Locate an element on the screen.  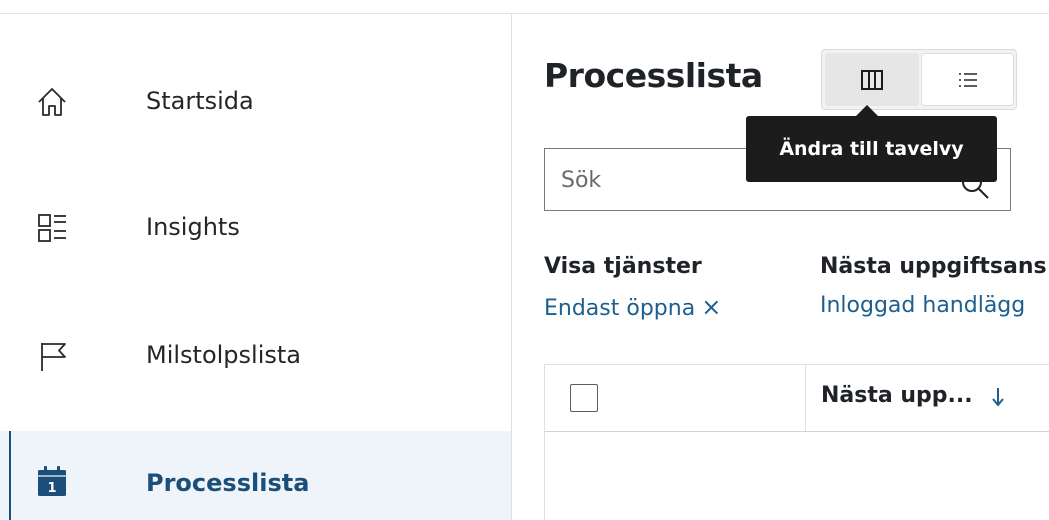
list-view-icon is located at coordinates (967, 79).